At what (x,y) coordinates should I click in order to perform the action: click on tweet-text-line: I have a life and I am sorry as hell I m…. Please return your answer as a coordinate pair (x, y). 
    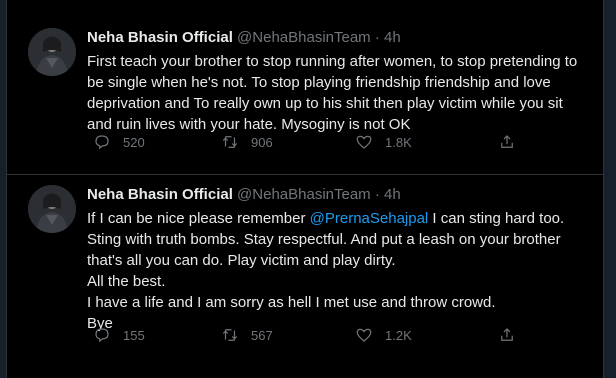
    Looking at the image, I should click on (291, 302).